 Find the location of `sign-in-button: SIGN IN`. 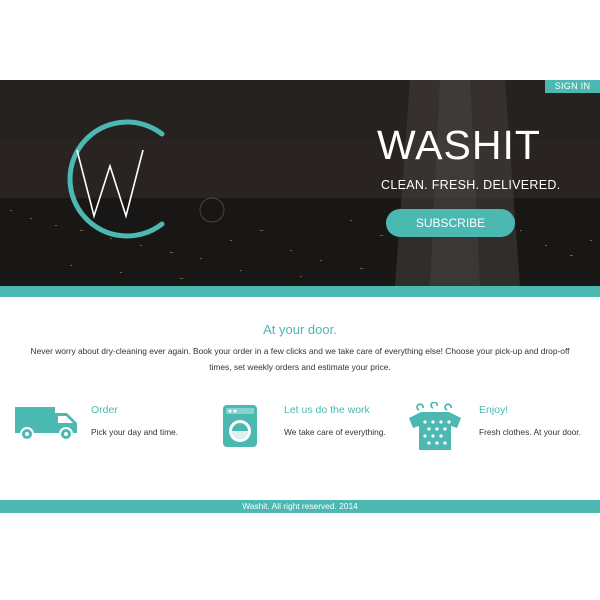

sign-in-button: SIGN IN is located at coordinates (572, 86).